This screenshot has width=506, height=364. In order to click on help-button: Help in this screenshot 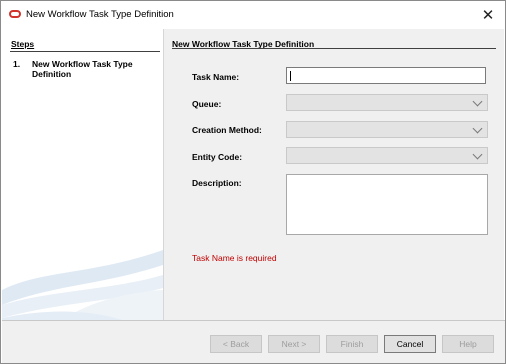, I will do `click(468, 344)`.